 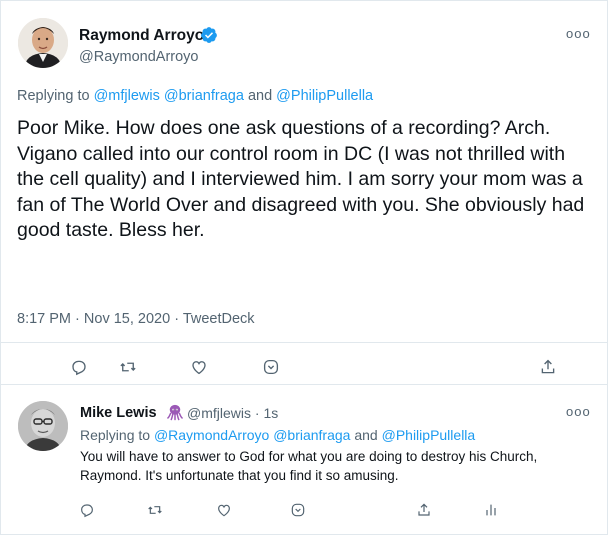 What do you see at coordinates (219, 319) in the screenshot?
I see `tweet-source: TweetDeck` at bounding box center [219, 319].